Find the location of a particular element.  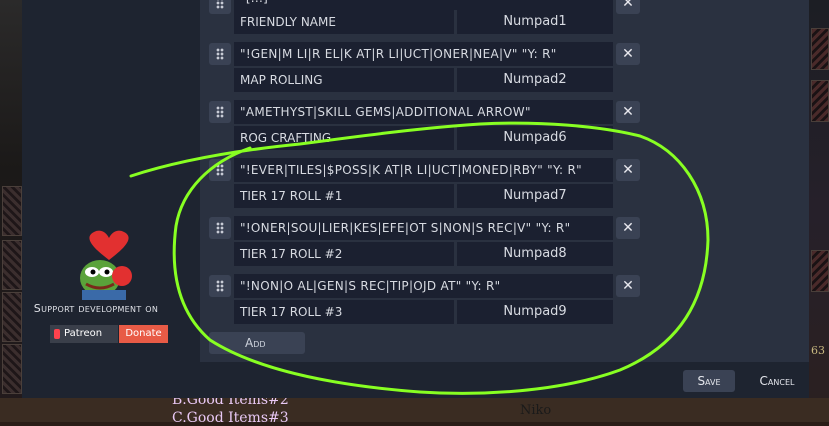

friendly-name-field: ROG CRAFTING is located at coordinates (344, 138).